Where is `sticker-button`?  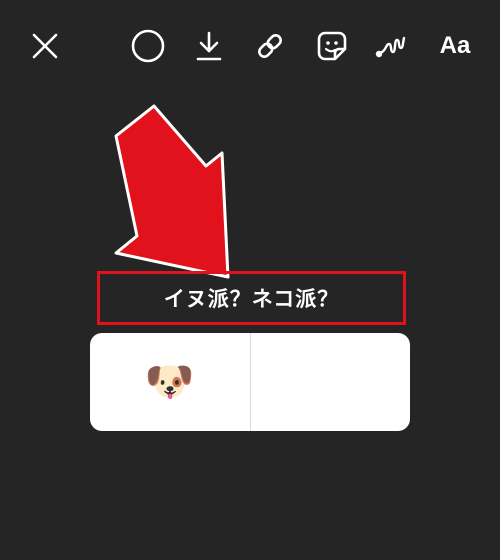
sticker-button is located at coordinates (332, 46).